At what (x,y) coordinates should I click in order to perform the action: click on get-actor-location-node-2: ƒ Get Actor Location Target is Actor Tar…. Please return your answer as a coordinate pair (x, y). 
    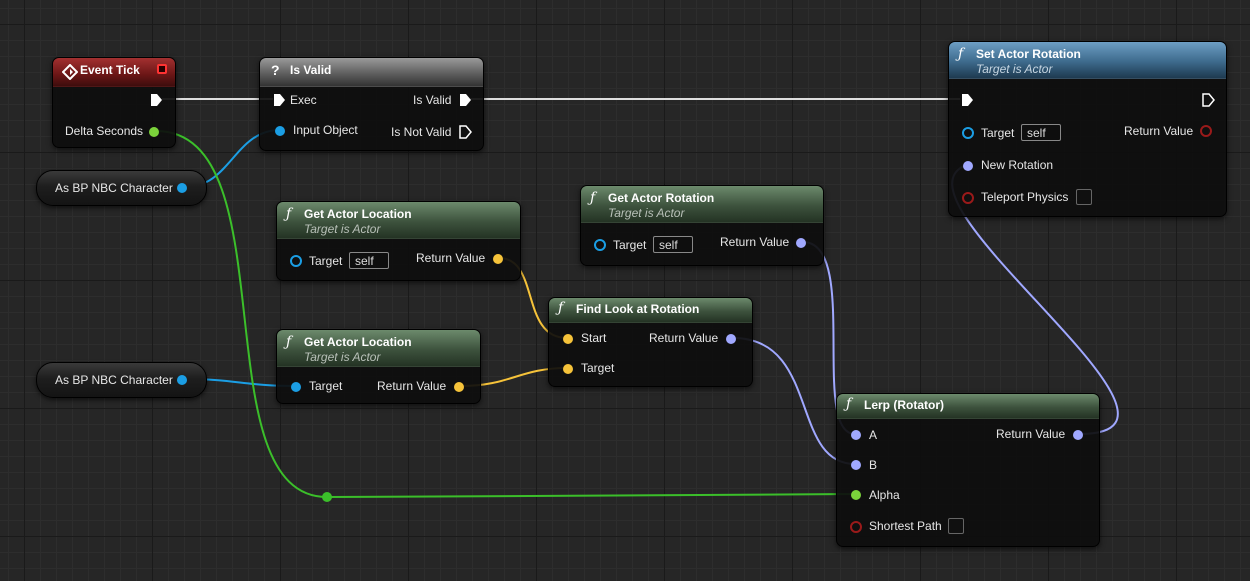
    Looking at the image, I should click on (378, 366).